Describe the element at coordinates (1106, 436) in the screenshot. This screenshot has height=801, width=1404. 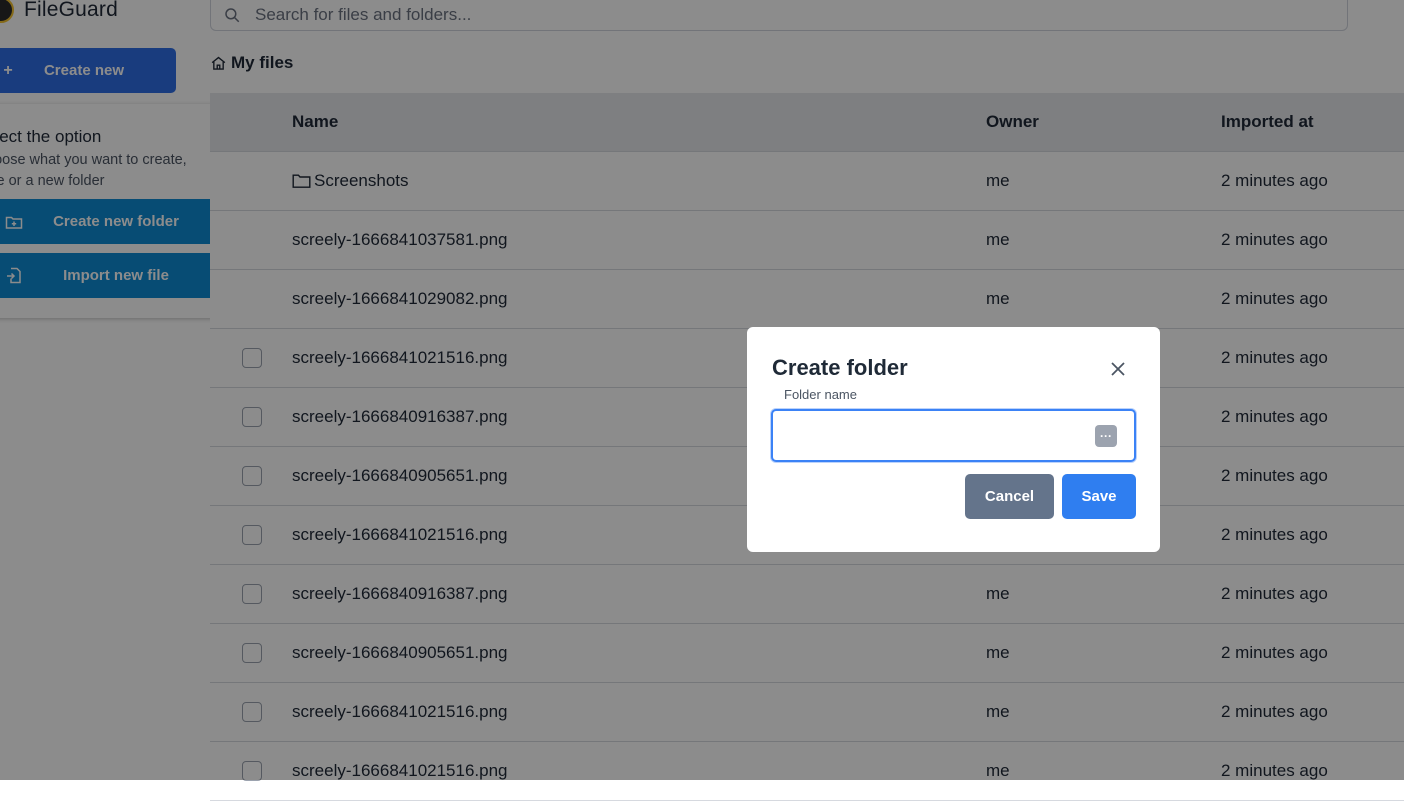
I see `password-manager-icon: ···` at that location.